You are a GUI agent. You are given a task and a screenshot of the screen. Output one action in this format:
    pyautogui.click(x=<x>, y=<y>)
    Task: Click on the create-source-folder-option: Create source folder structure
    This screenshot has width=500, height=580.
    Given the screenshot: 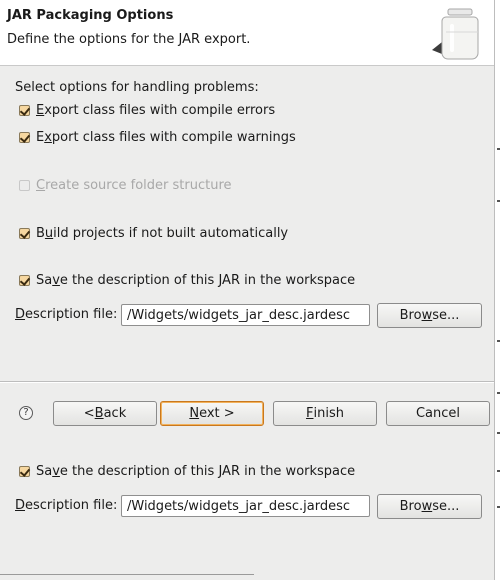 What is the action you would take?
    pyautogui.click(x=125, y=185)
    